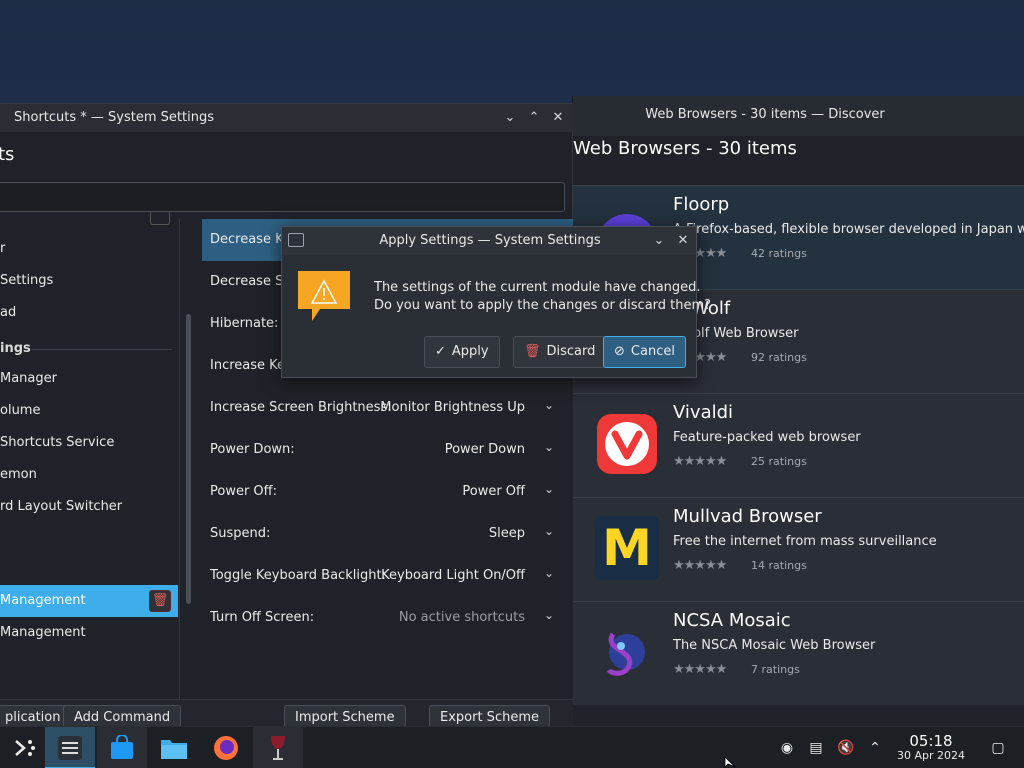 This screenshot has height=768, width=1024. What do you see at coordinates (324, 296) in the screenshot?
I see `warning-icon` at bounding box center [324, 296].